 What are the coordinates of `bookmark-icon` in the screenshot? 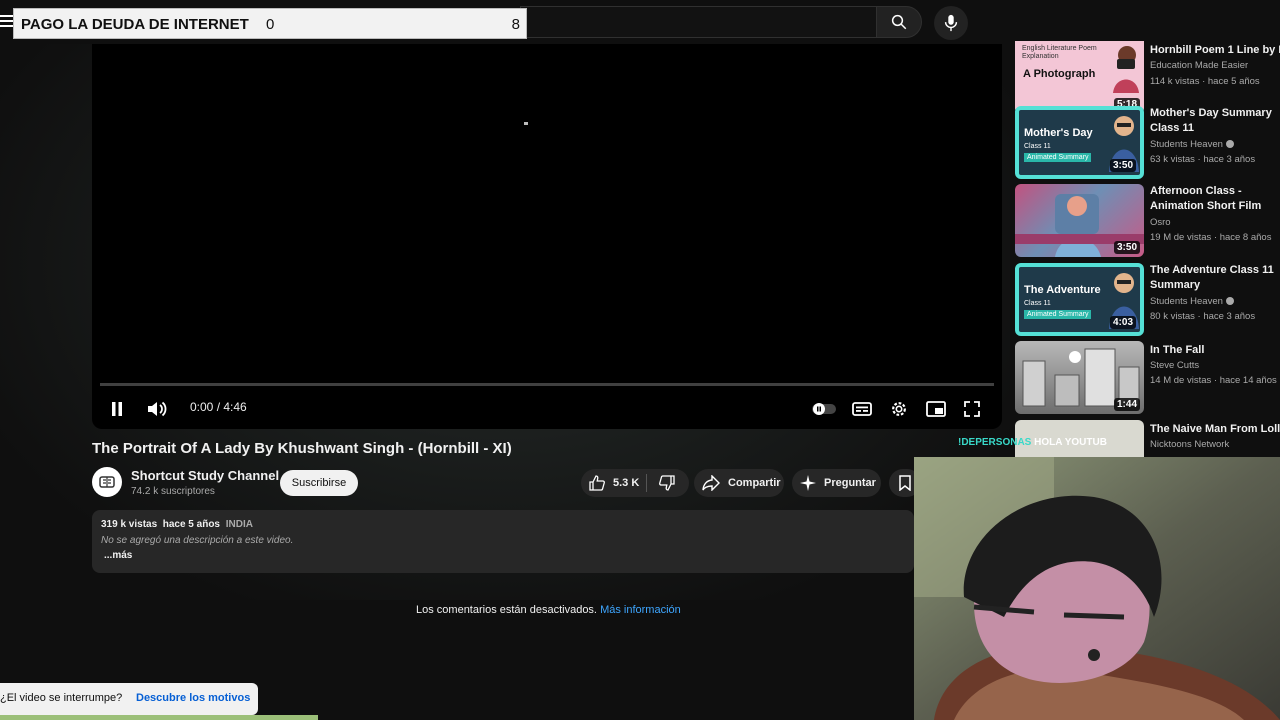 It's located at (905, 483).